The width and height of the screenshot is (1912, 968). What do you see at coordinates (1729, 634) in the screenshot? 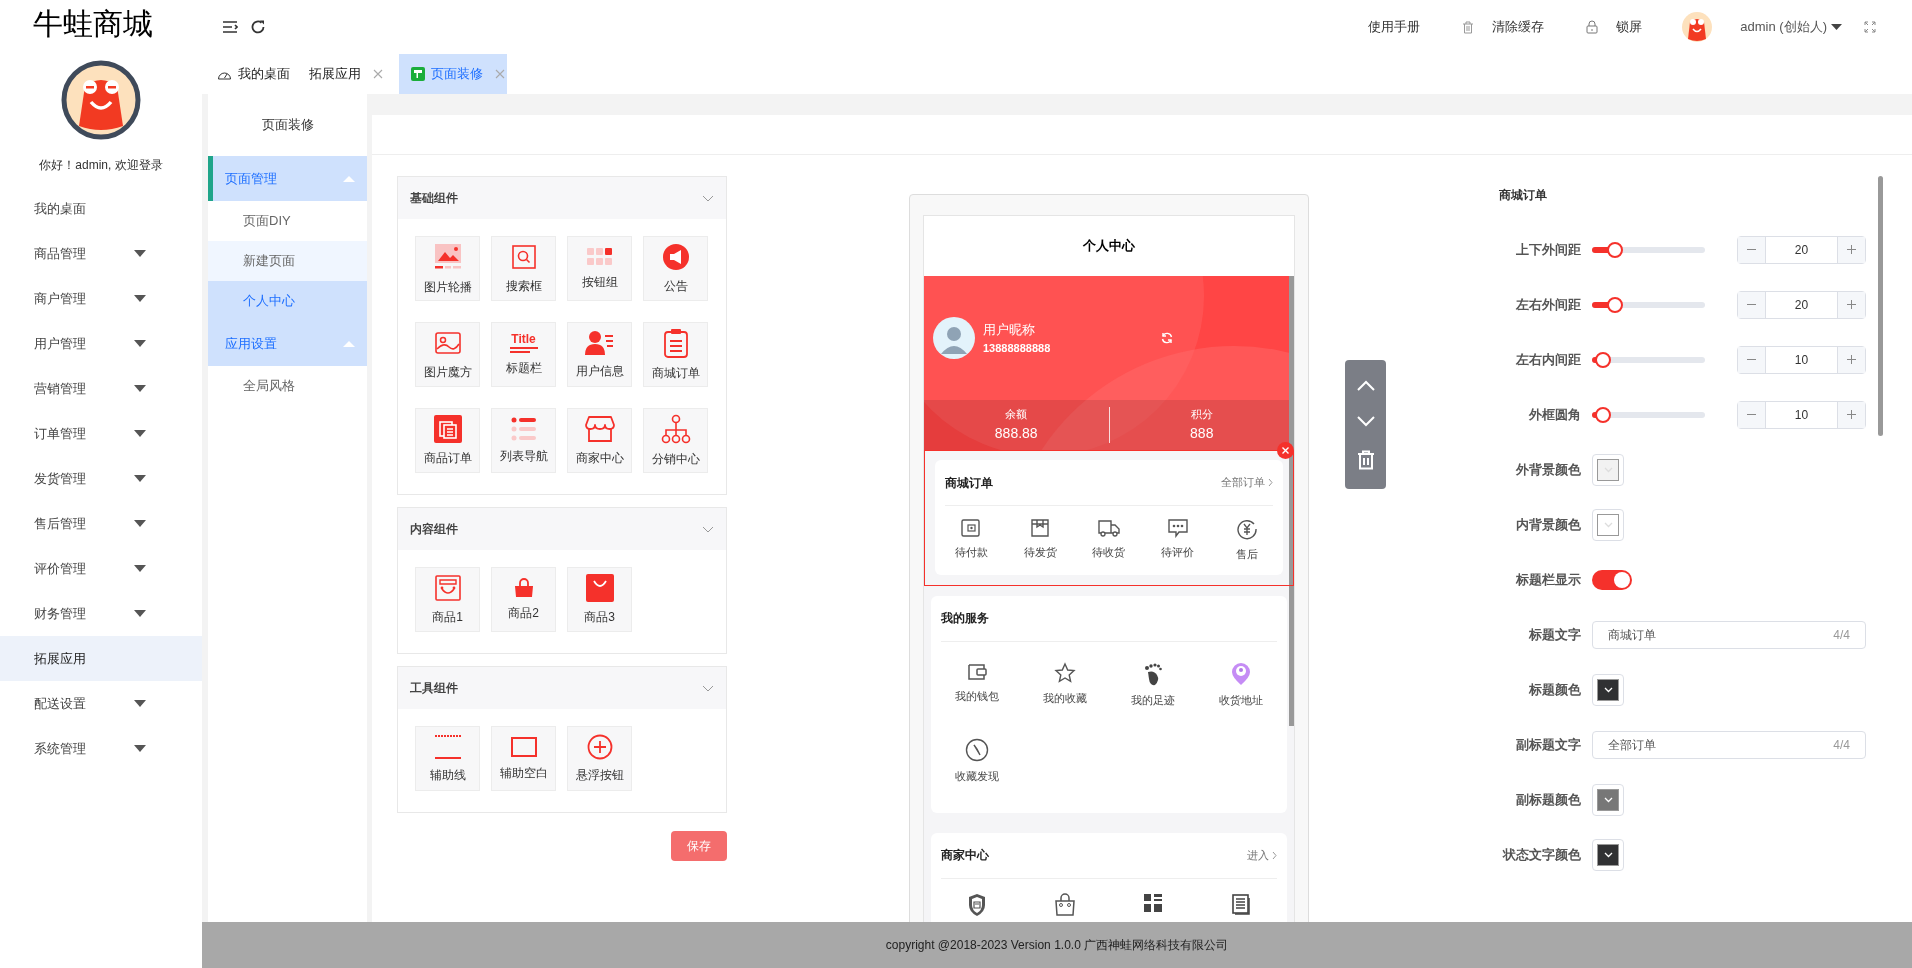
I see `text-input: 商城订单 4/4` at bounding box center [1729, 634].